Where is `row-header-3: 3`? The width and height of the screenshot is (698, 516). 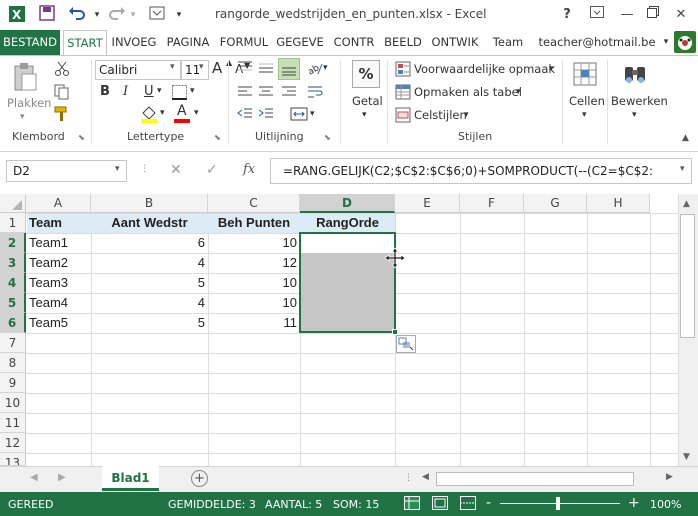 row-header-3: 3 is located at coordinates (13, 263).